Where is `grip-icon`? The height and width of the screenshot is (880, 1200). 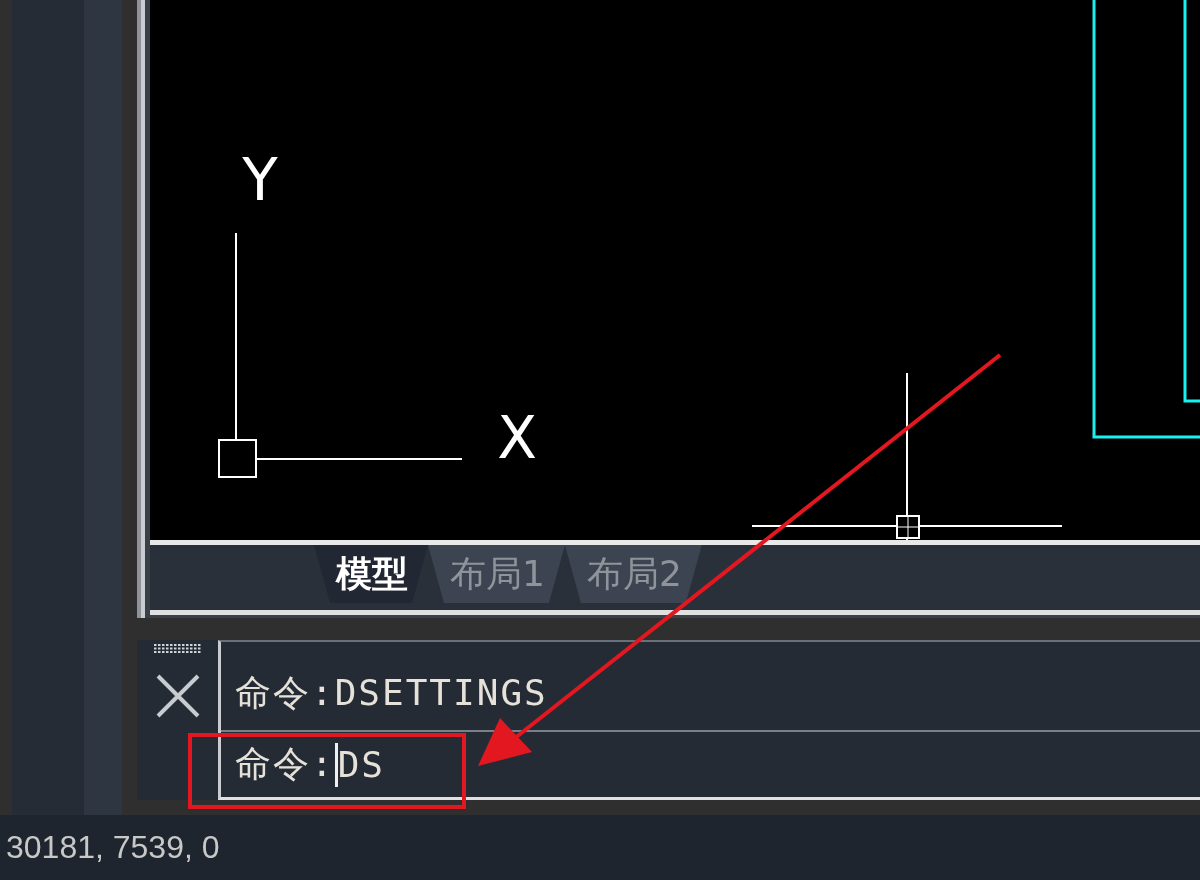 grip-icon is located at coordinates (177, 649).